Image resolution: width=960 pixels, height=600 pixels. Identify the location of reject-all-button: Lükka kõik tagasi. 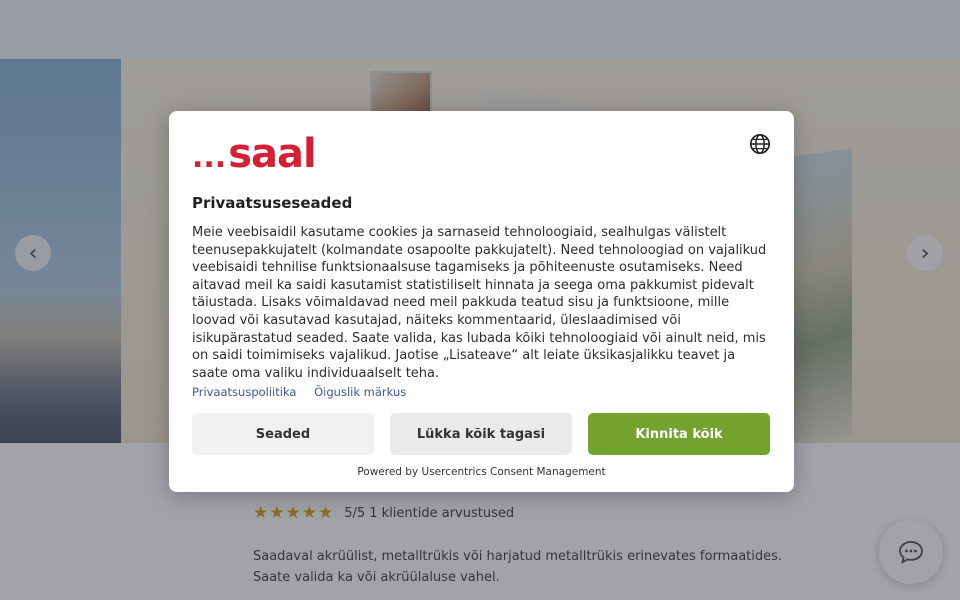
(481, 434).